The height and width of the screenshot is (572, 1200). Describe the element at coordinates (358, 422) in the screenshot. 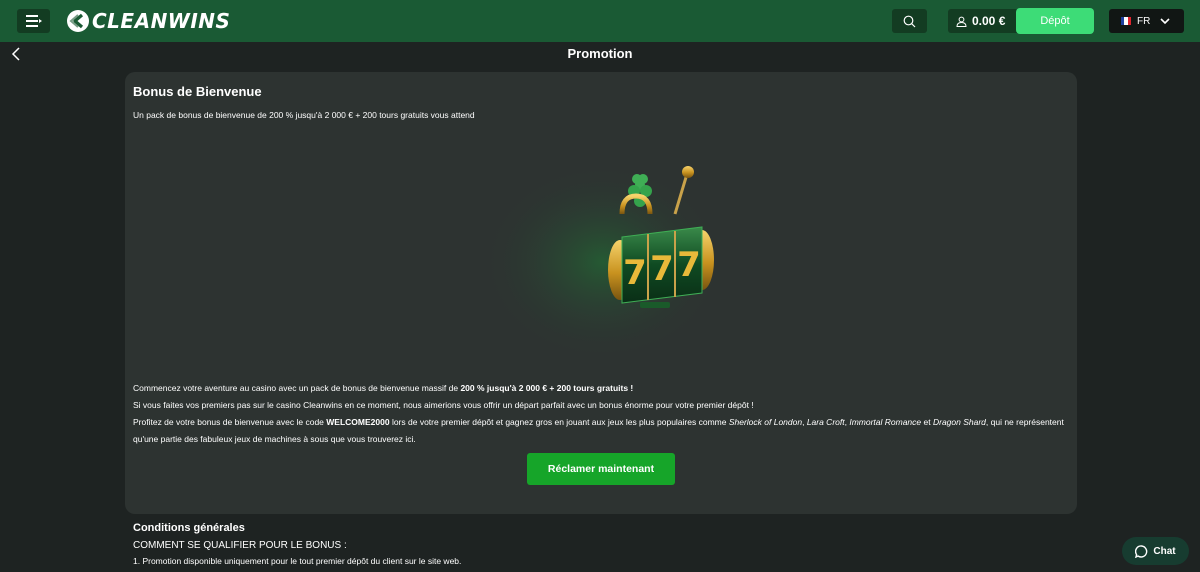

I see `promo-code: WELCOME2000` at that location.